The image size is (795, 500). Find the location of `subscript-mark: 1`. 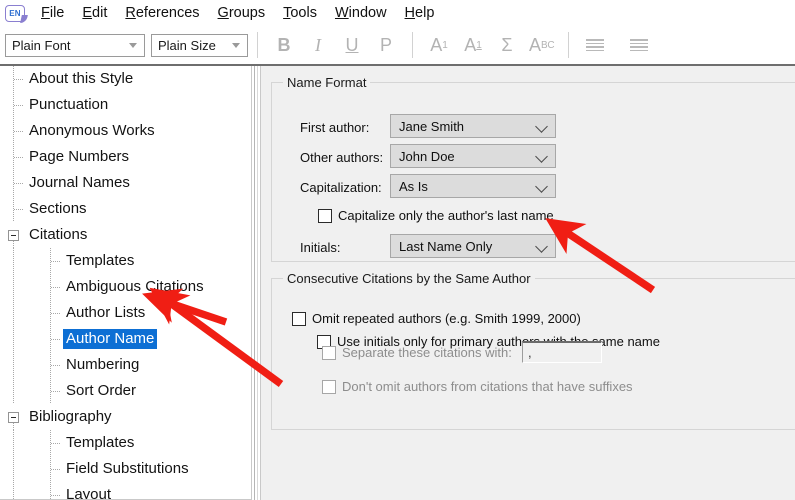

subscript-mark: 1 is located at coordinates (479, 45).